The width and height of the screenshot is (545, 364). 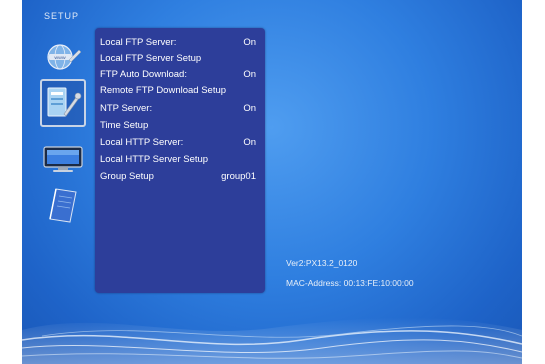 I want to click on menu-item-label: Local HTTP Server:, so click(x=142, y=142).